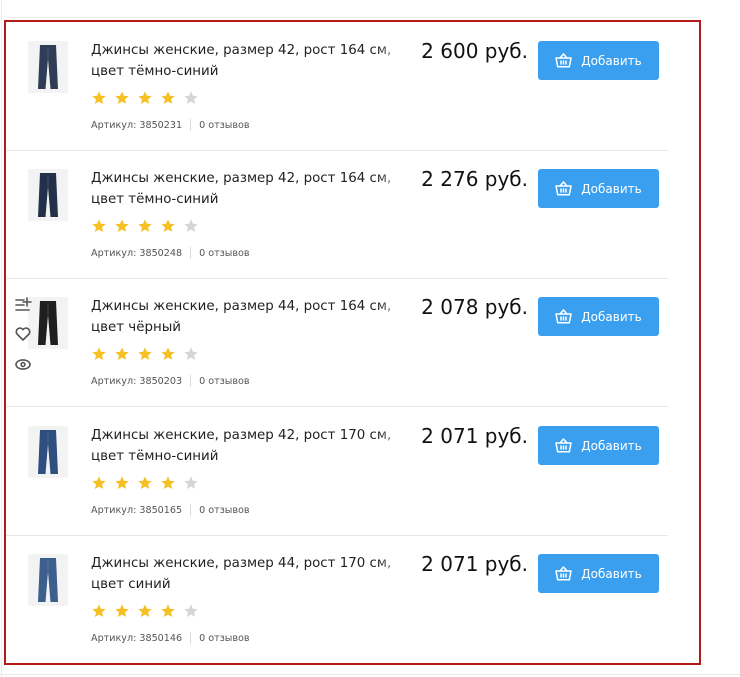 This screenshot has width=740, height=677. Describe the element at coordinates (352, 17) in the screenshot. I see `list-top-divider` at that location.